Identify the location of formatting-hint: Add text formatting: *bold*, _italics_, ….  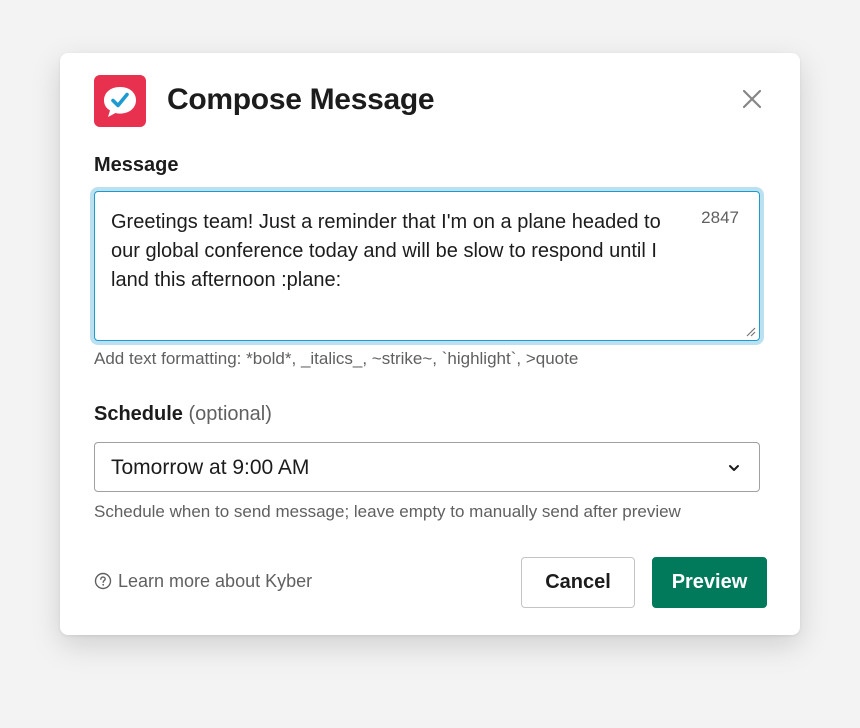
(336, 358).